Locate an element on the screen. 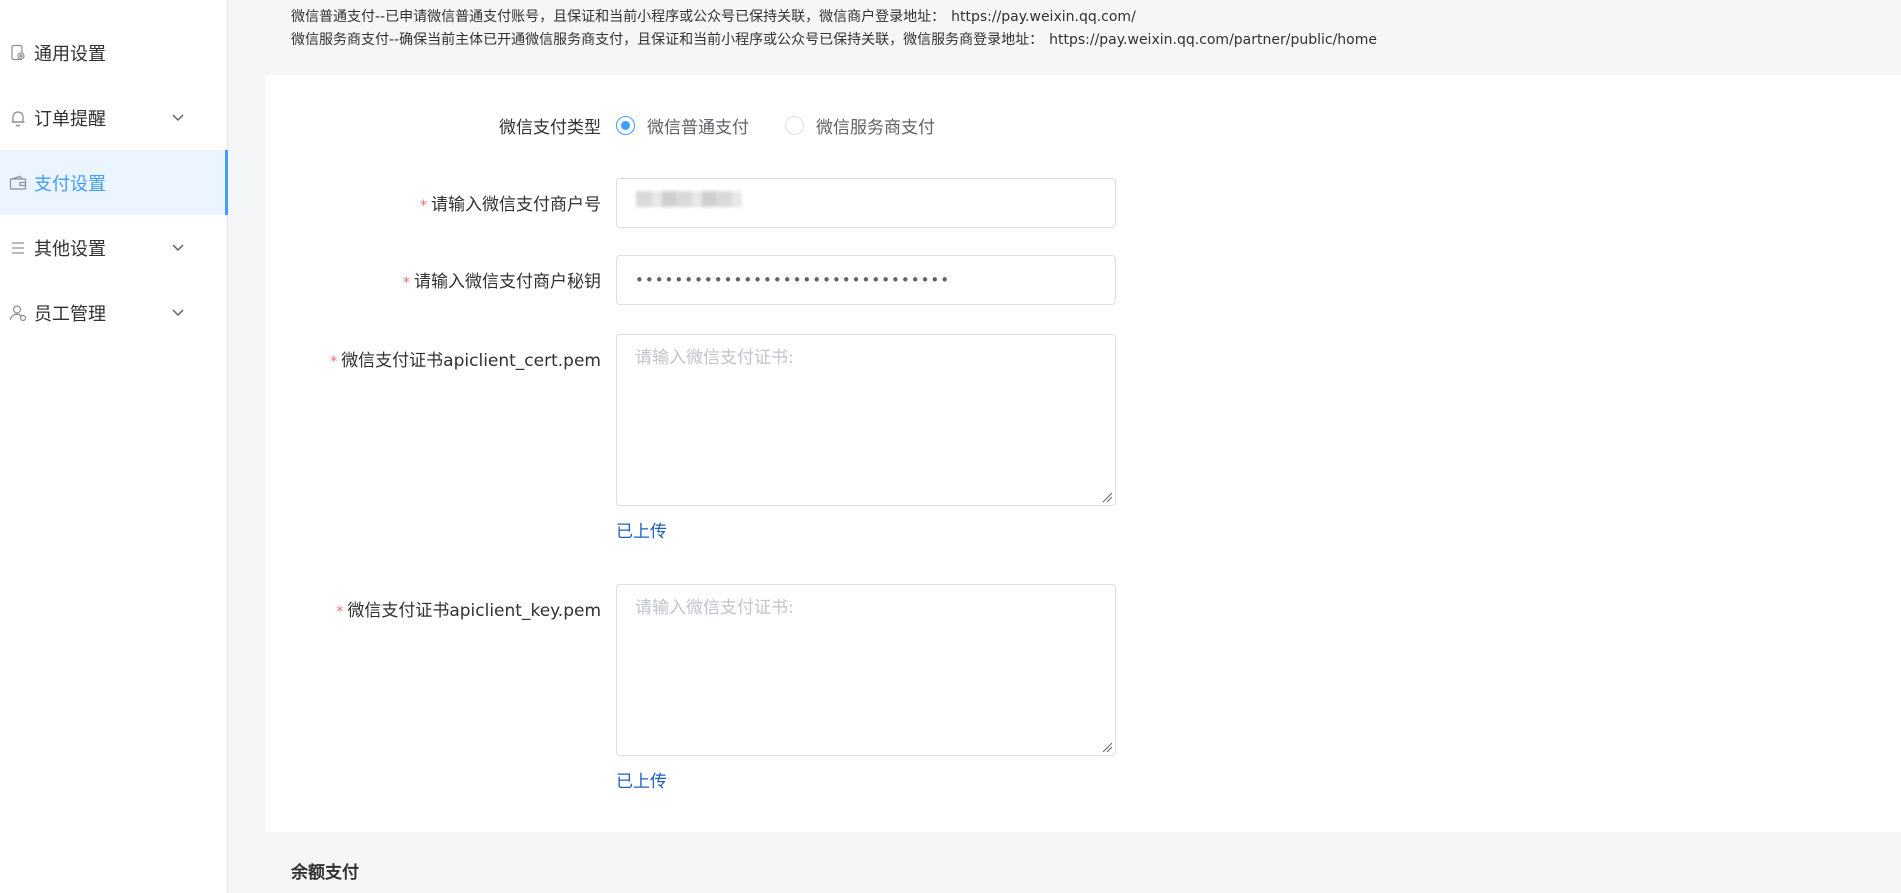 The image size is (1901, 893). sidebar-item-label: 支付设置 is located at coordinates (70, 184).